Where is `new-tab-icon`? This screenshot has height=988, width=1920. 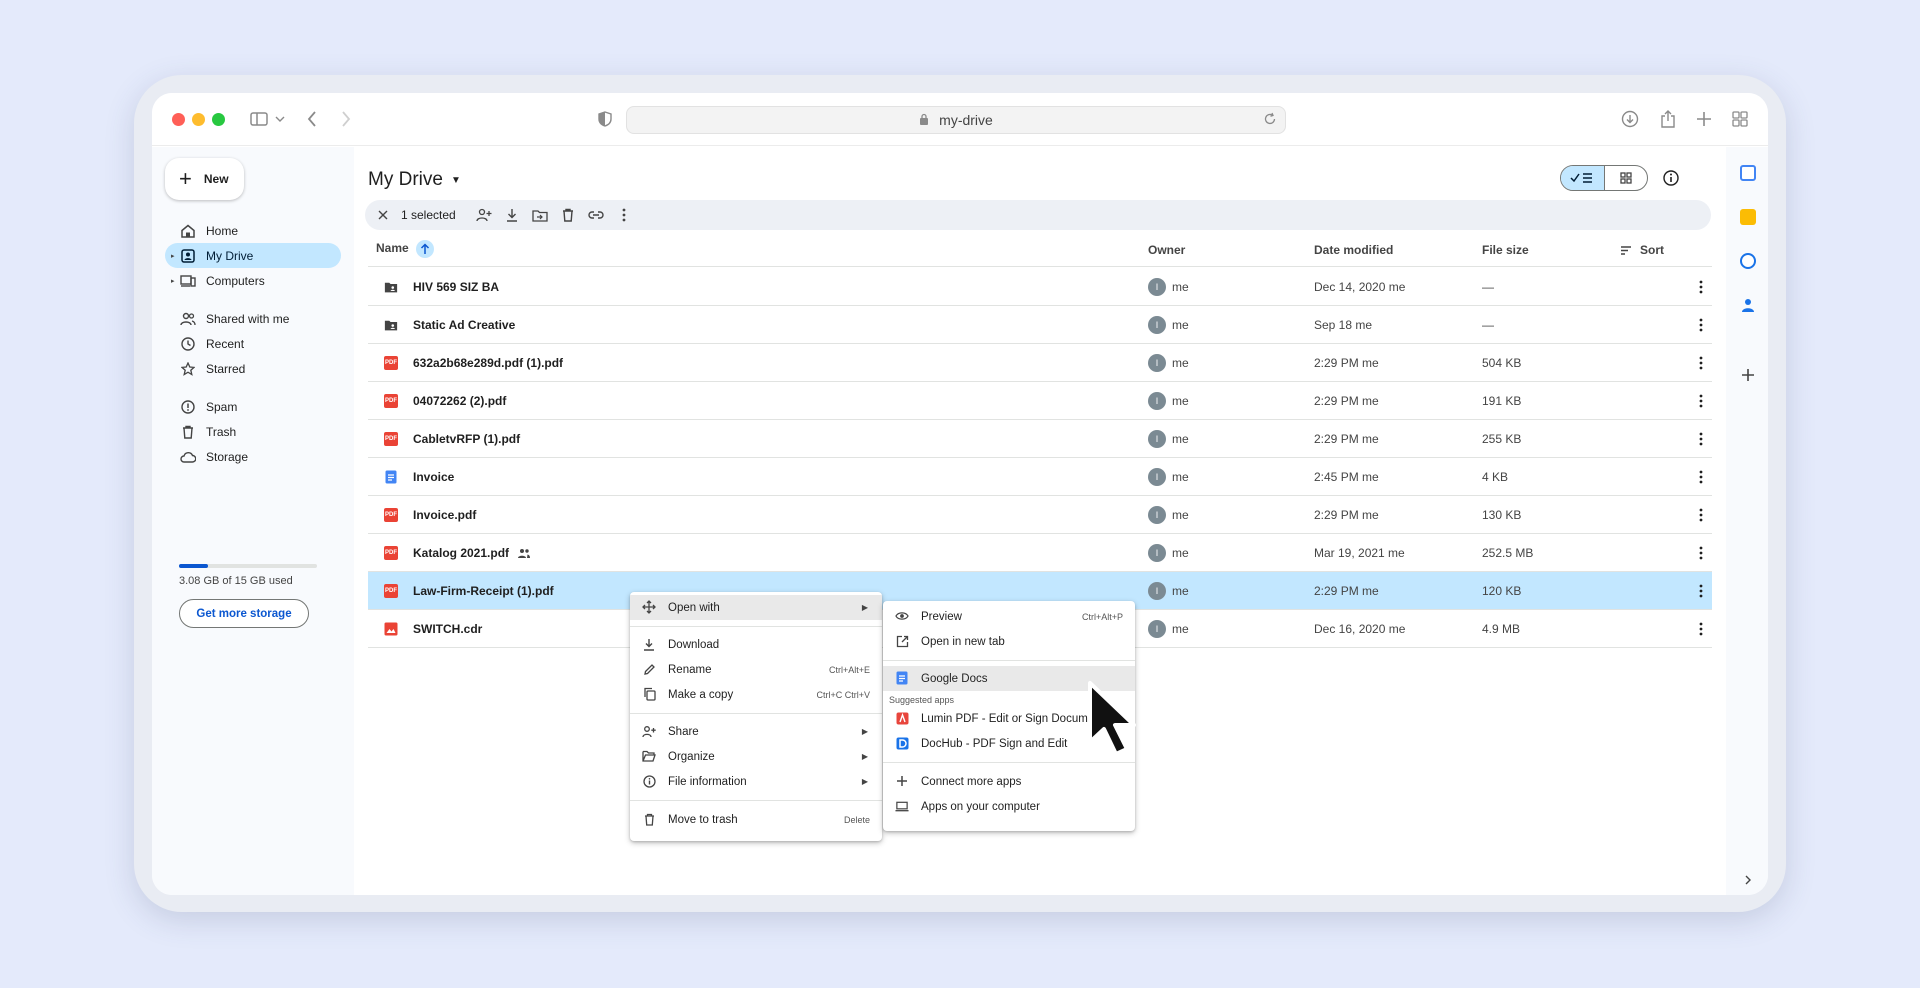
new-tab-icon is located at coordinates (1704, 119).